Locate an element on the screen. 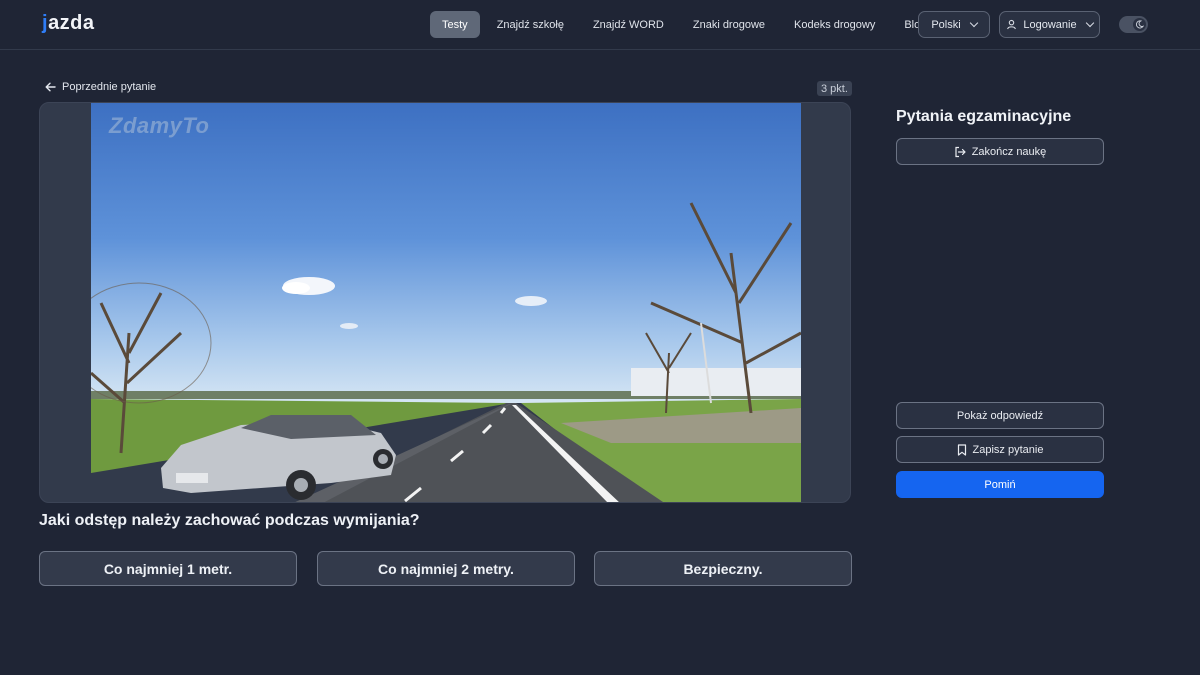  sidebar-title: Pytania egzaminacyjne is located at coordinates (984, 116).